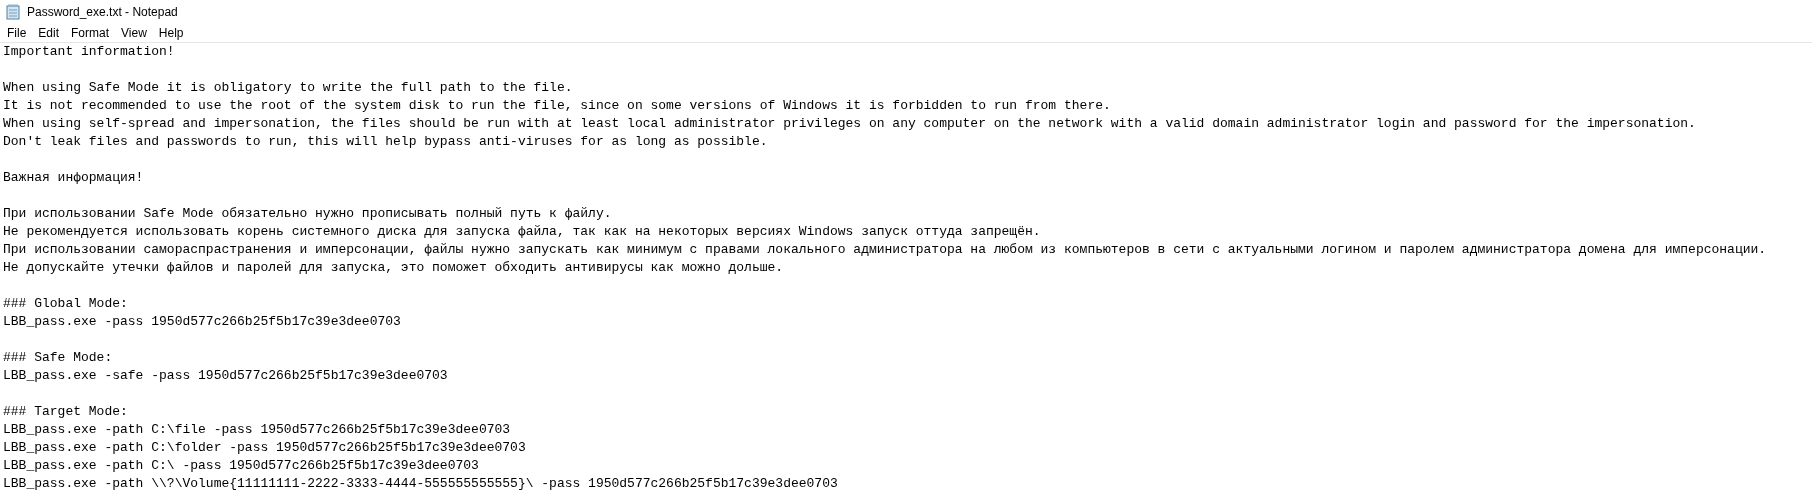 This screenshot has width=1812, height=498. Describe the element at coordinates (49, 33) in the screenshot. I see `menu-item: Edit` at that location.